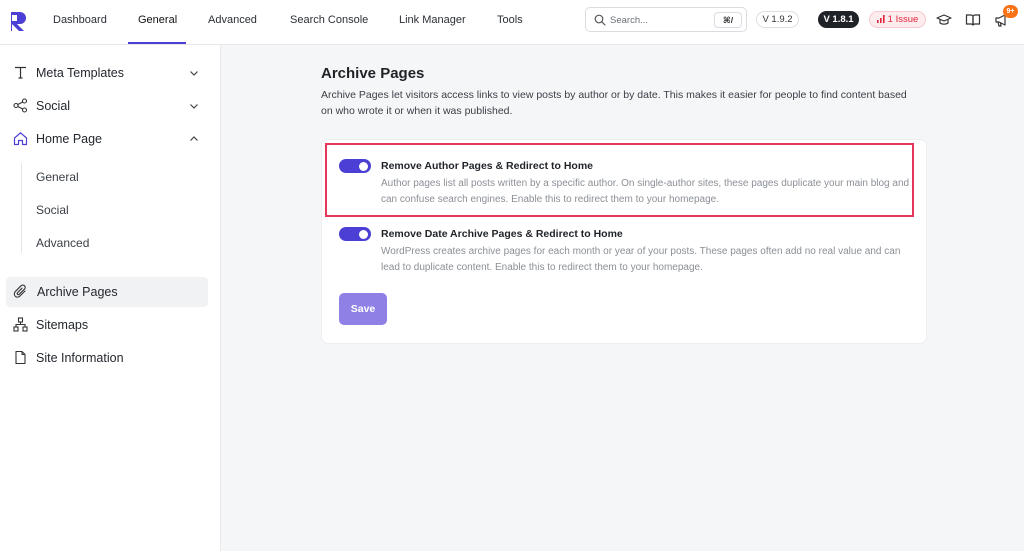 The image size is (1024, 551). I want to click on sidebar-item-label: Home Page, so click(69, 139).